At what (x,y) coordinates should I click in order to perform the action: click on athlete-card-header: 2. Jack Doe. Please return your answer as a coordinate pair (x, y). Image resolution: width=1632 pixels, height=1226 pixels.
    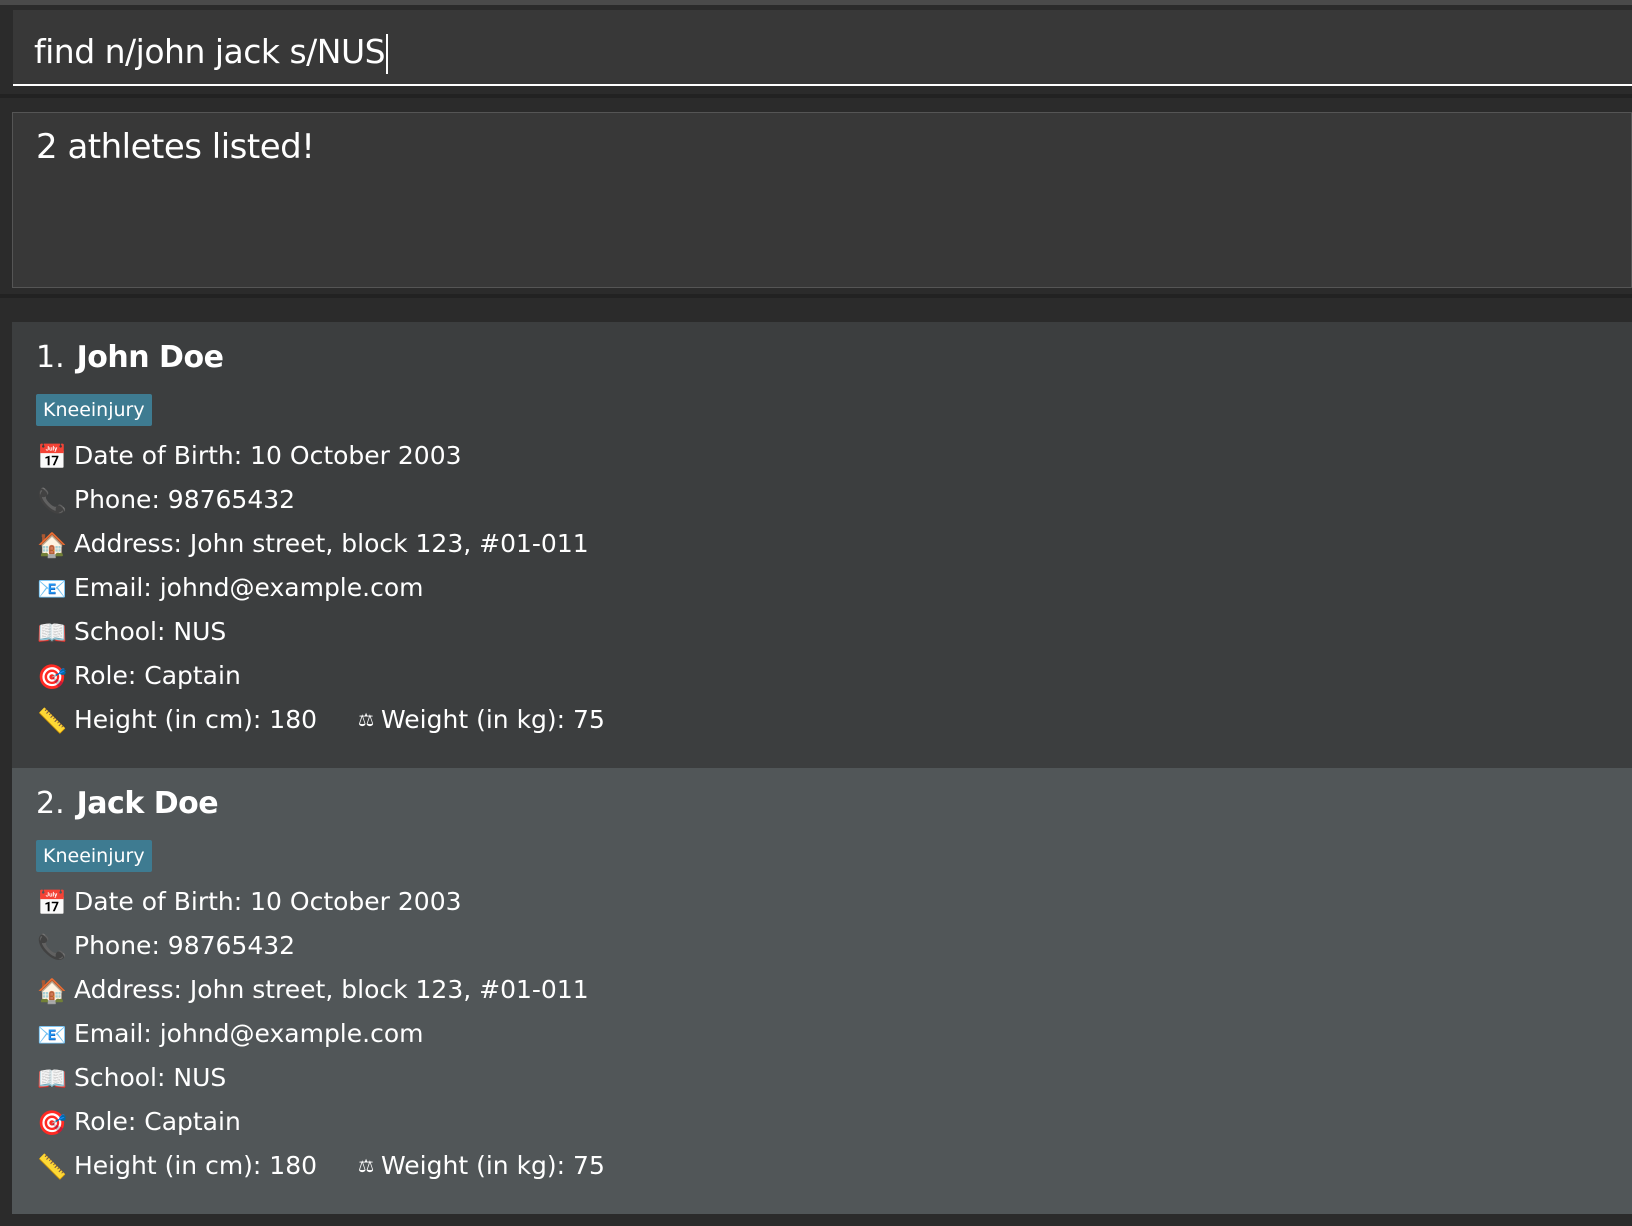
    Looking at the image, I should click on (127, 803).